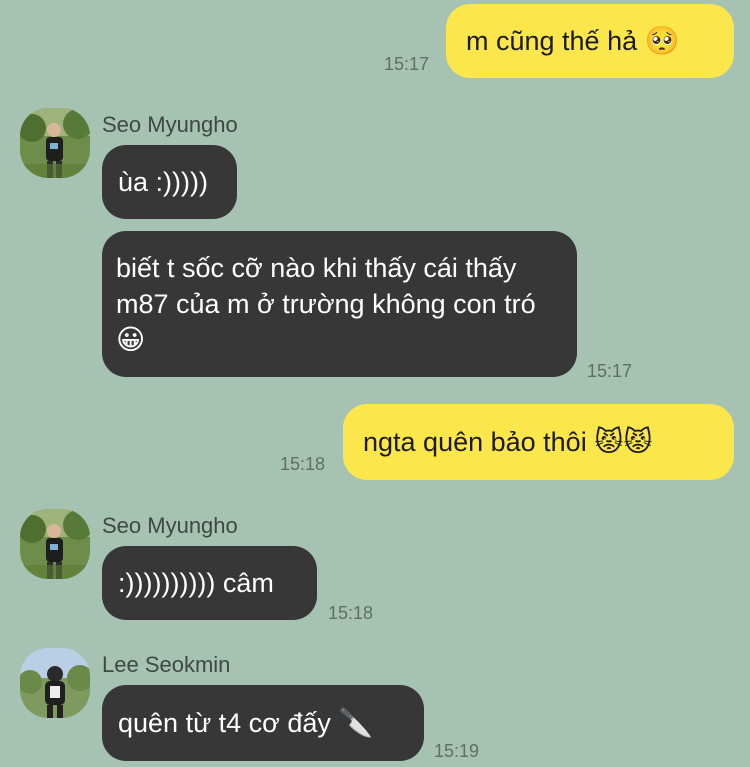  I want to click on incoming-message-bubble: quên từ t4 cơ đấy 🔪, so click(263, 723).